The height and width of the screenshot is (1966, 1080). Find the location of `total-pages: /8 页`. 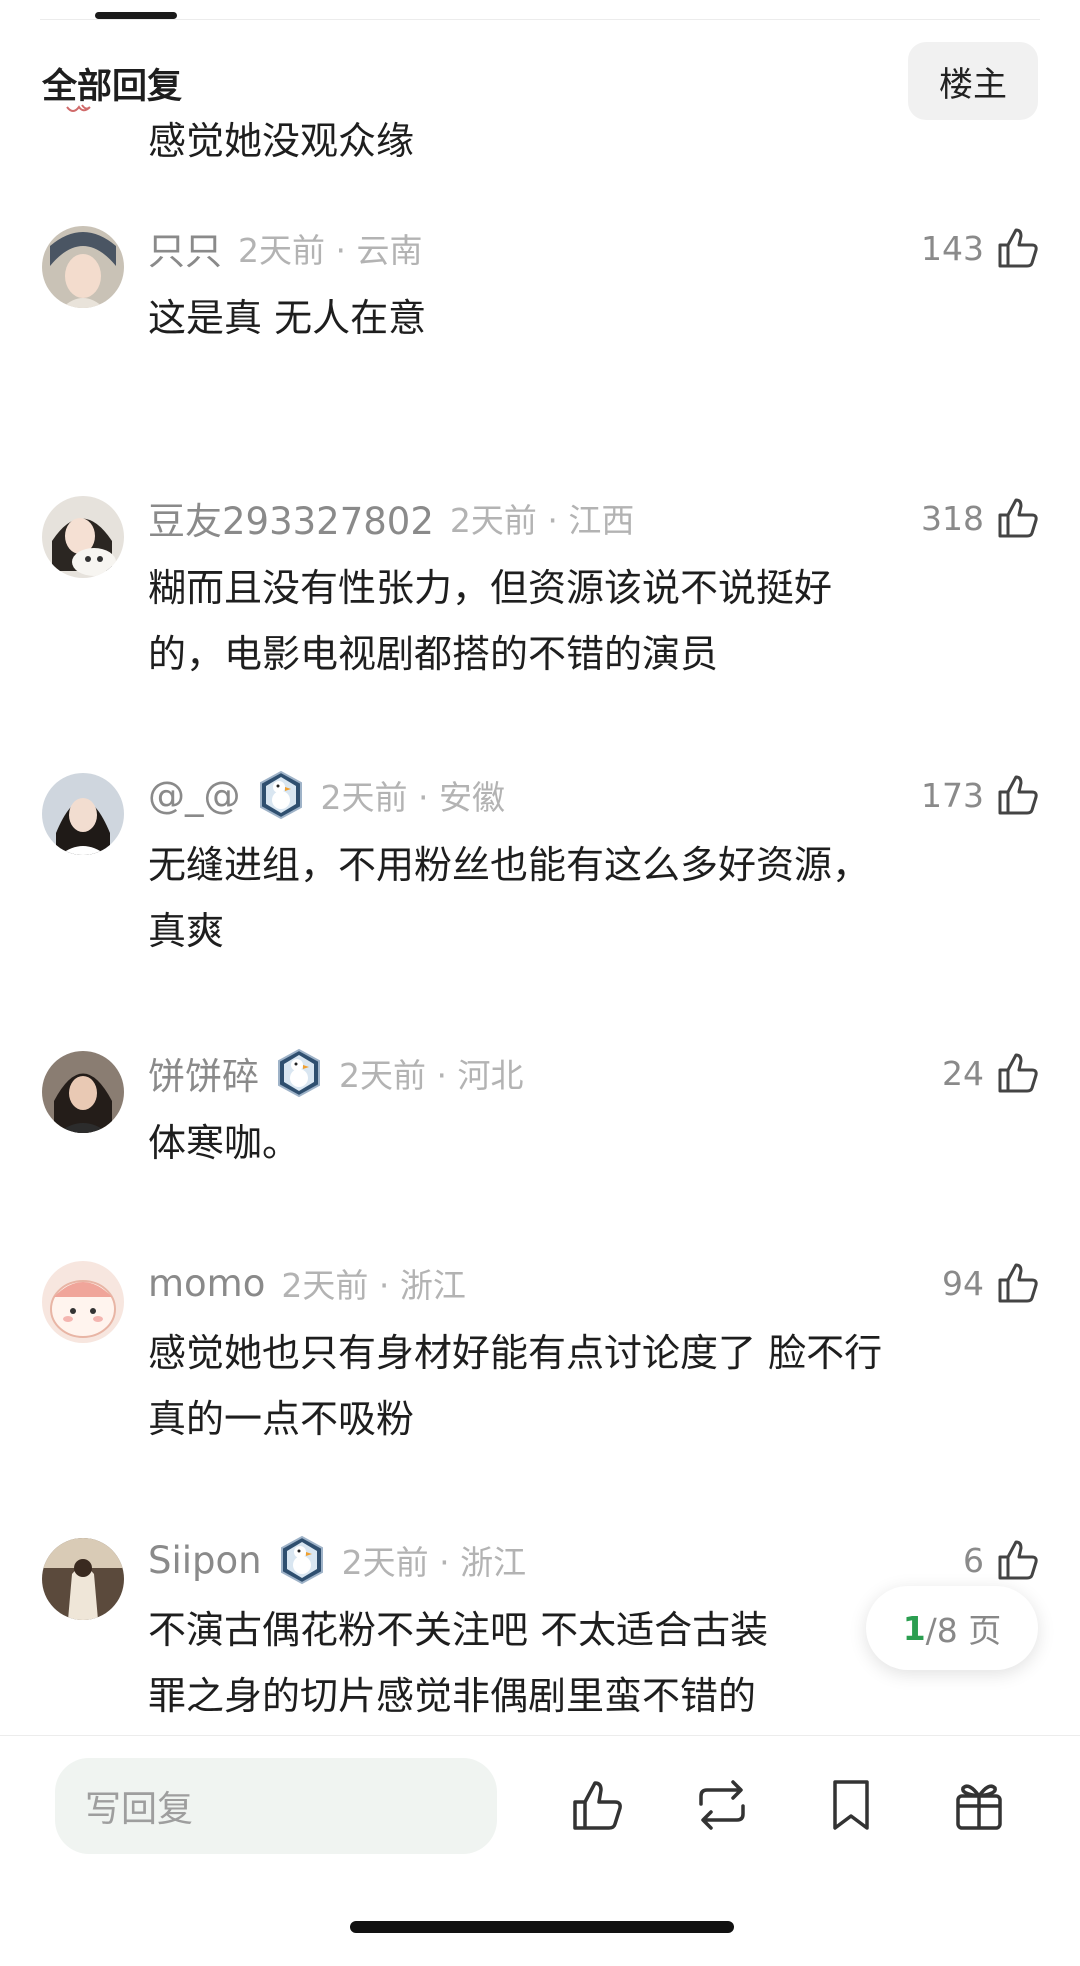

total-pages: /8 页 is located at coordinates (963, 1630).